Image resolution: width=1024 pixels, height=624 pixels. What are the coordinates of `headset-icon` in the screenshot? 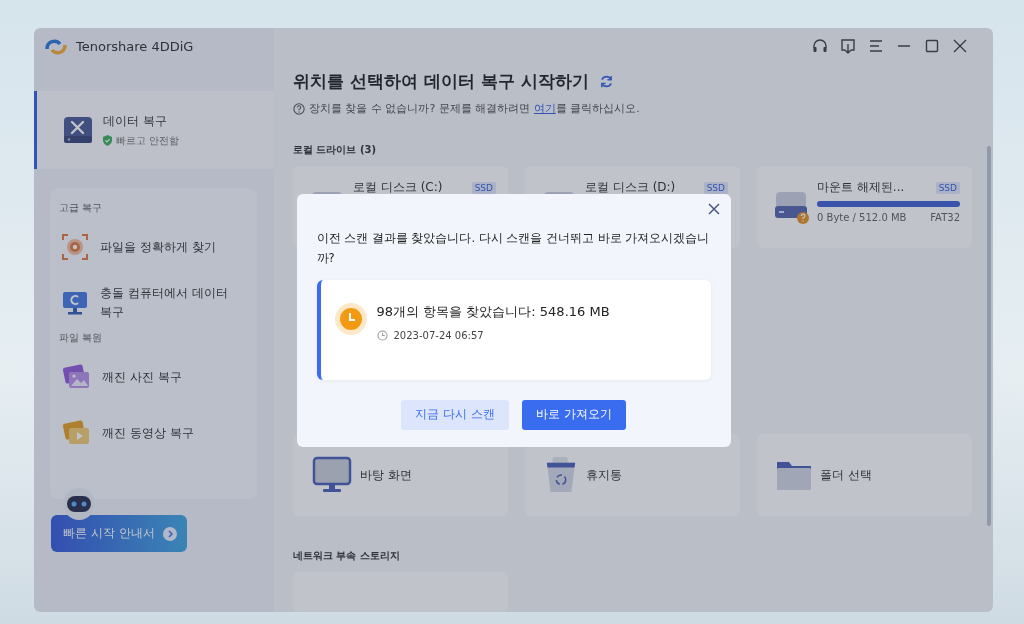 It's located at (820, 46).